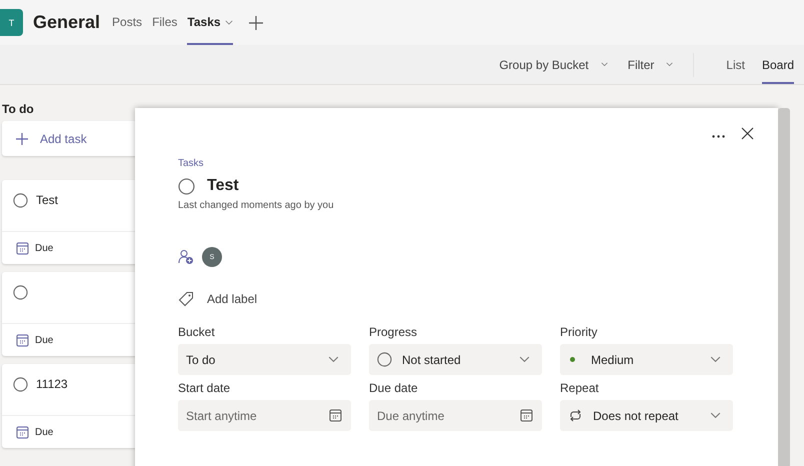 This screenshot has height=466, width=804. What do you see at coordinates (66, 22) in the screenshot?
I see `channel-name: General` at bounding box center [66, 22].